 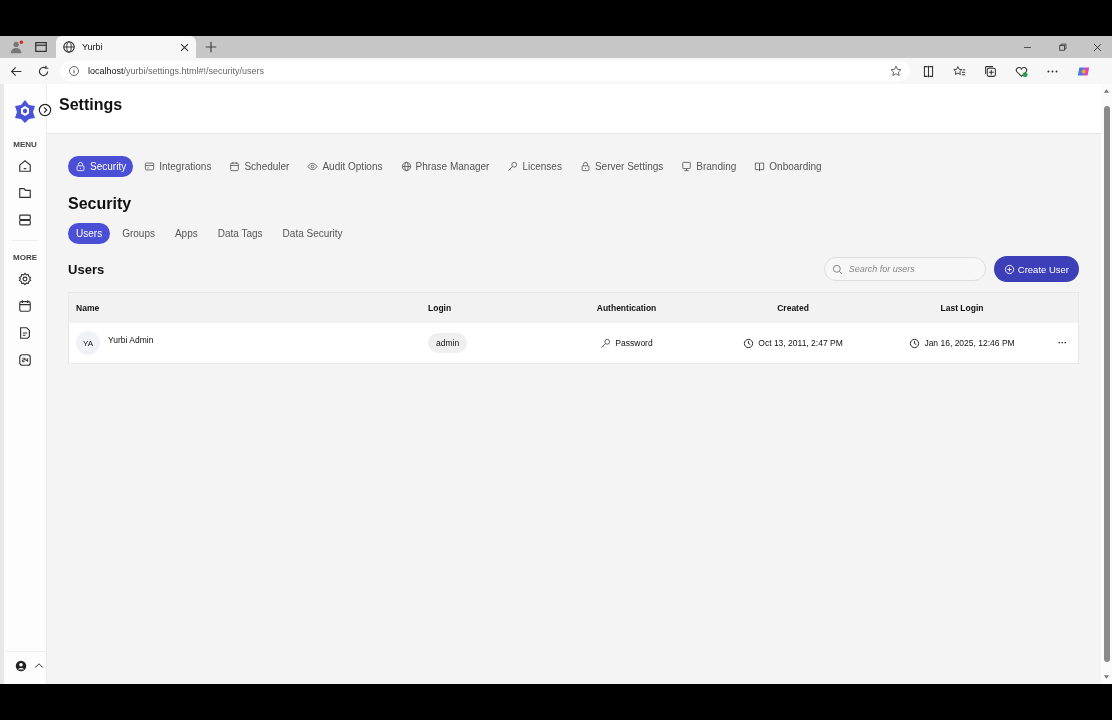 I want to click on search-icon, so click(x=837, y=269).